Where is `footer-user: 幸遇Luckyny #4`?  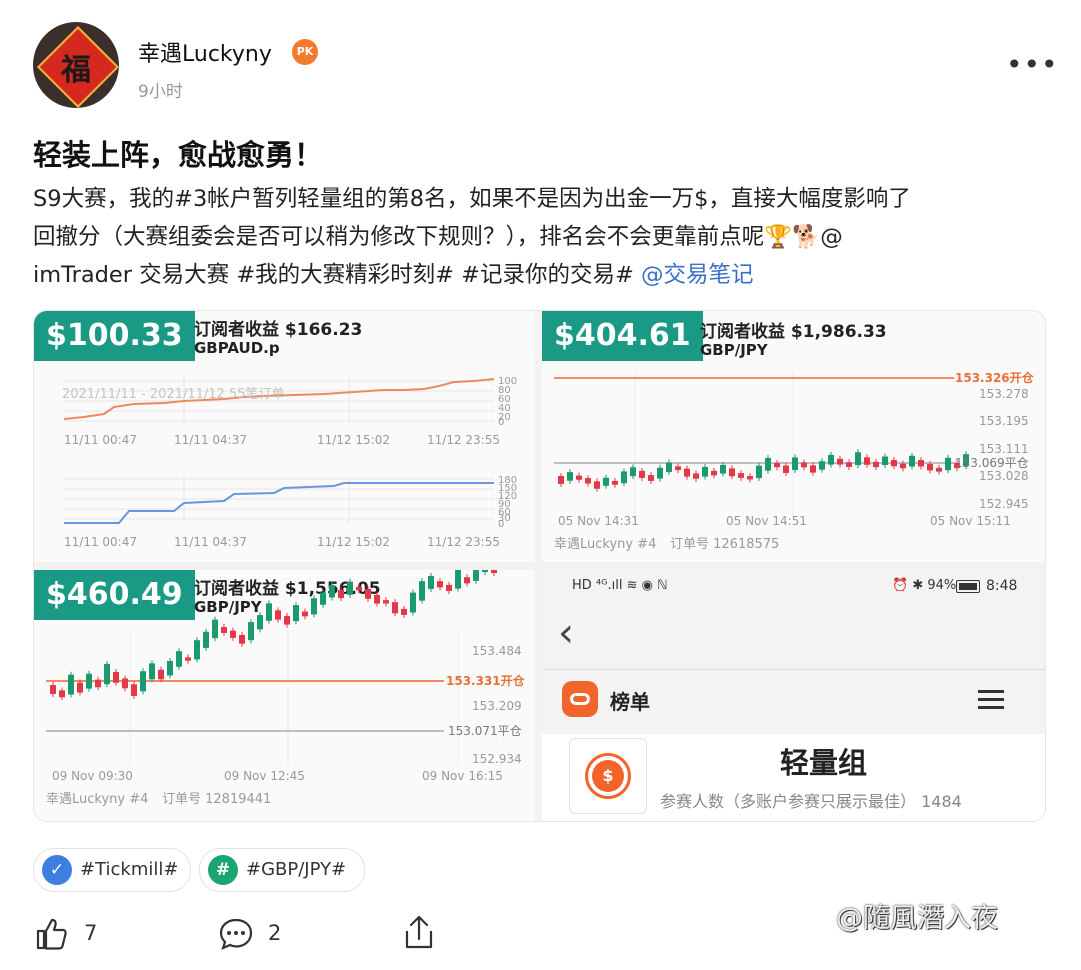
footer-user: 幸遇Luckyny #4 is located at coordinates (605, 544).